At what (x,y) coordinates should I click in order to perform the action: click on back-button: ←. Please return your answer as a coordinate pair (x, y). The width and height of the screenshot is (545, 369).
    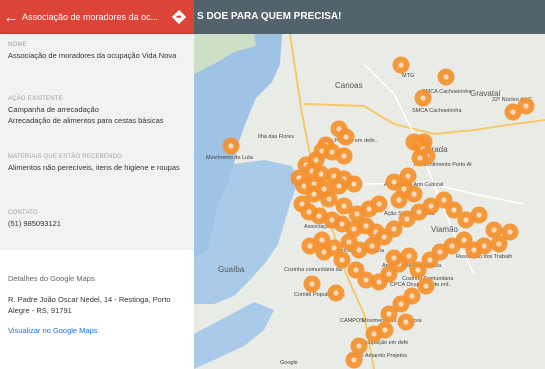
    Looking at the image, I should click on (11, 17).